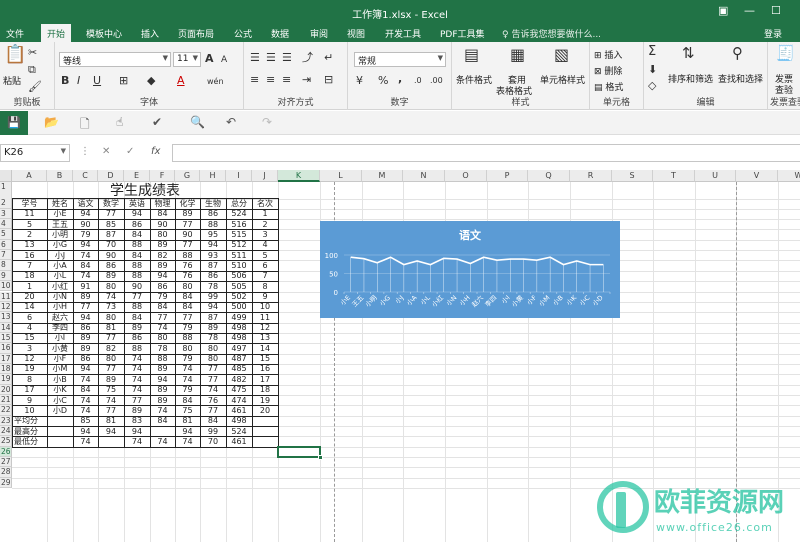 Image resolution: width=800 pixels, height=543 pixels. Describe the element at coordinates (97, 81) in the screenshot. I see `underline-button: U` at that location.